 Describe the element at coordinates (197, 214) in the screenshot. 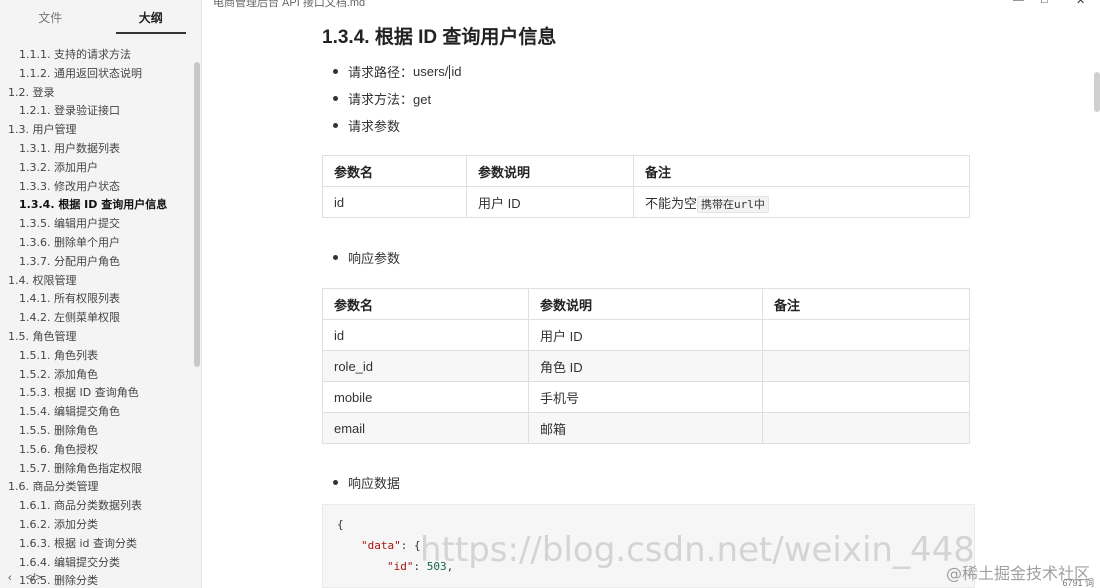

I see `sidebar-scrollbar` at that location.